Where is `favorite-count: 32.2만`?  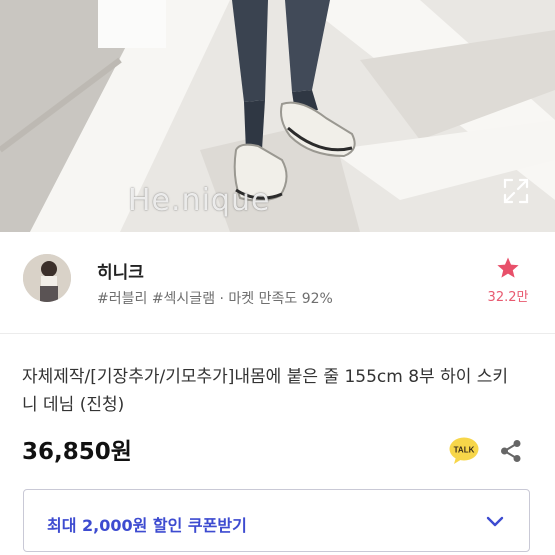
favorite-count: 32.2만 is located at coordinates (508, 297).